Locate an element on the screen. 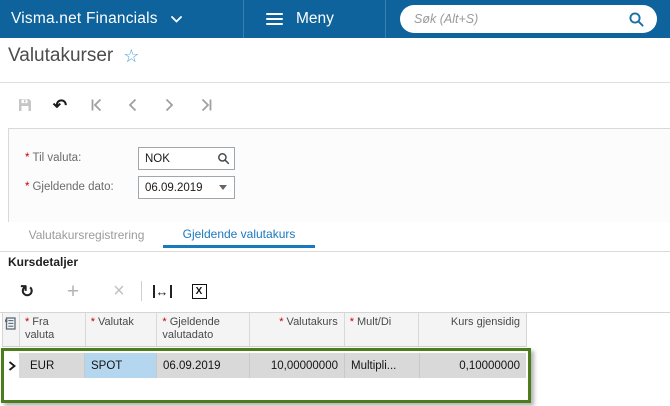  excel-icon: X is located at coordinates (199, 291).